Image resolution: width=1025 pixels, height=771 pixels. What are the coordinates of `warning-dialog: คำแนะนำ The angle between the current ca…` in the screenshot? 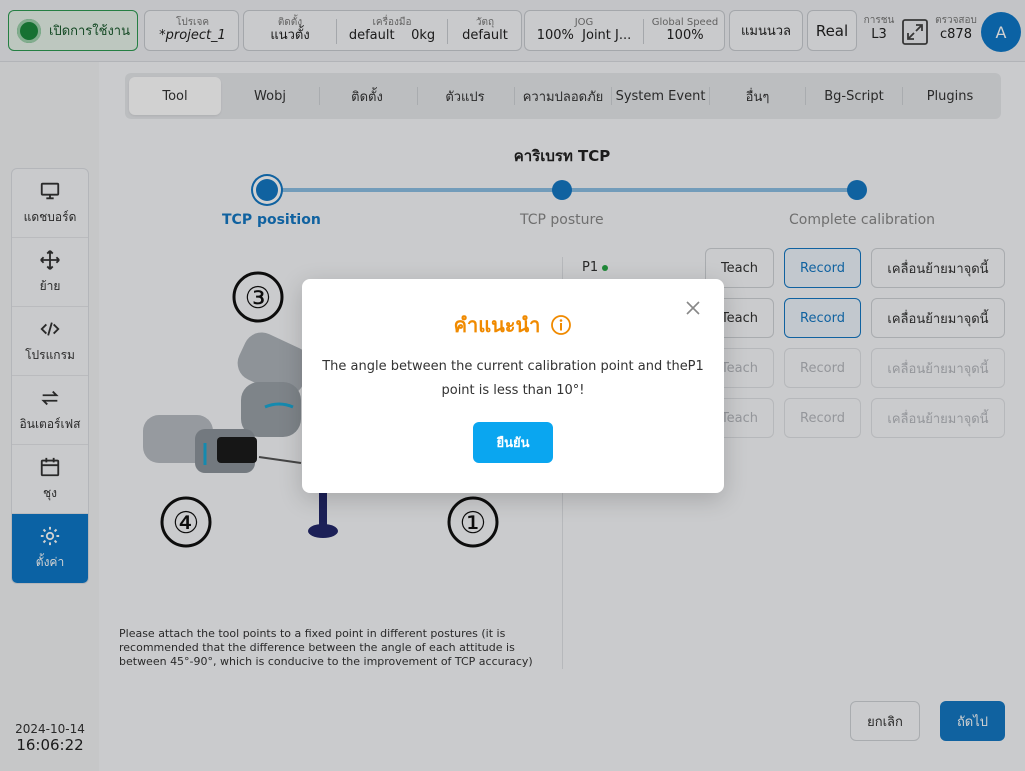 It's located at (513, 386).